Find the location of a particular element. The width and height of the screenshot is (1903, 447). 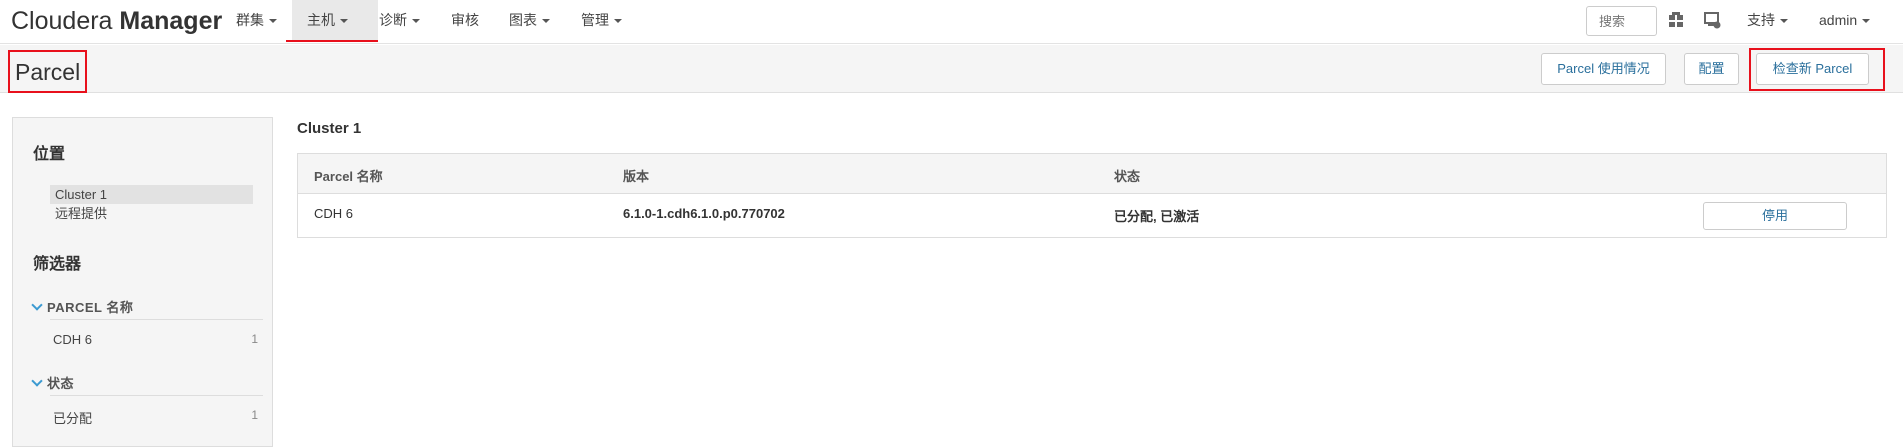

row-version: 6.1.0-1.cdh6.1.0.p0.770702 is located at coordinates (704, 213).